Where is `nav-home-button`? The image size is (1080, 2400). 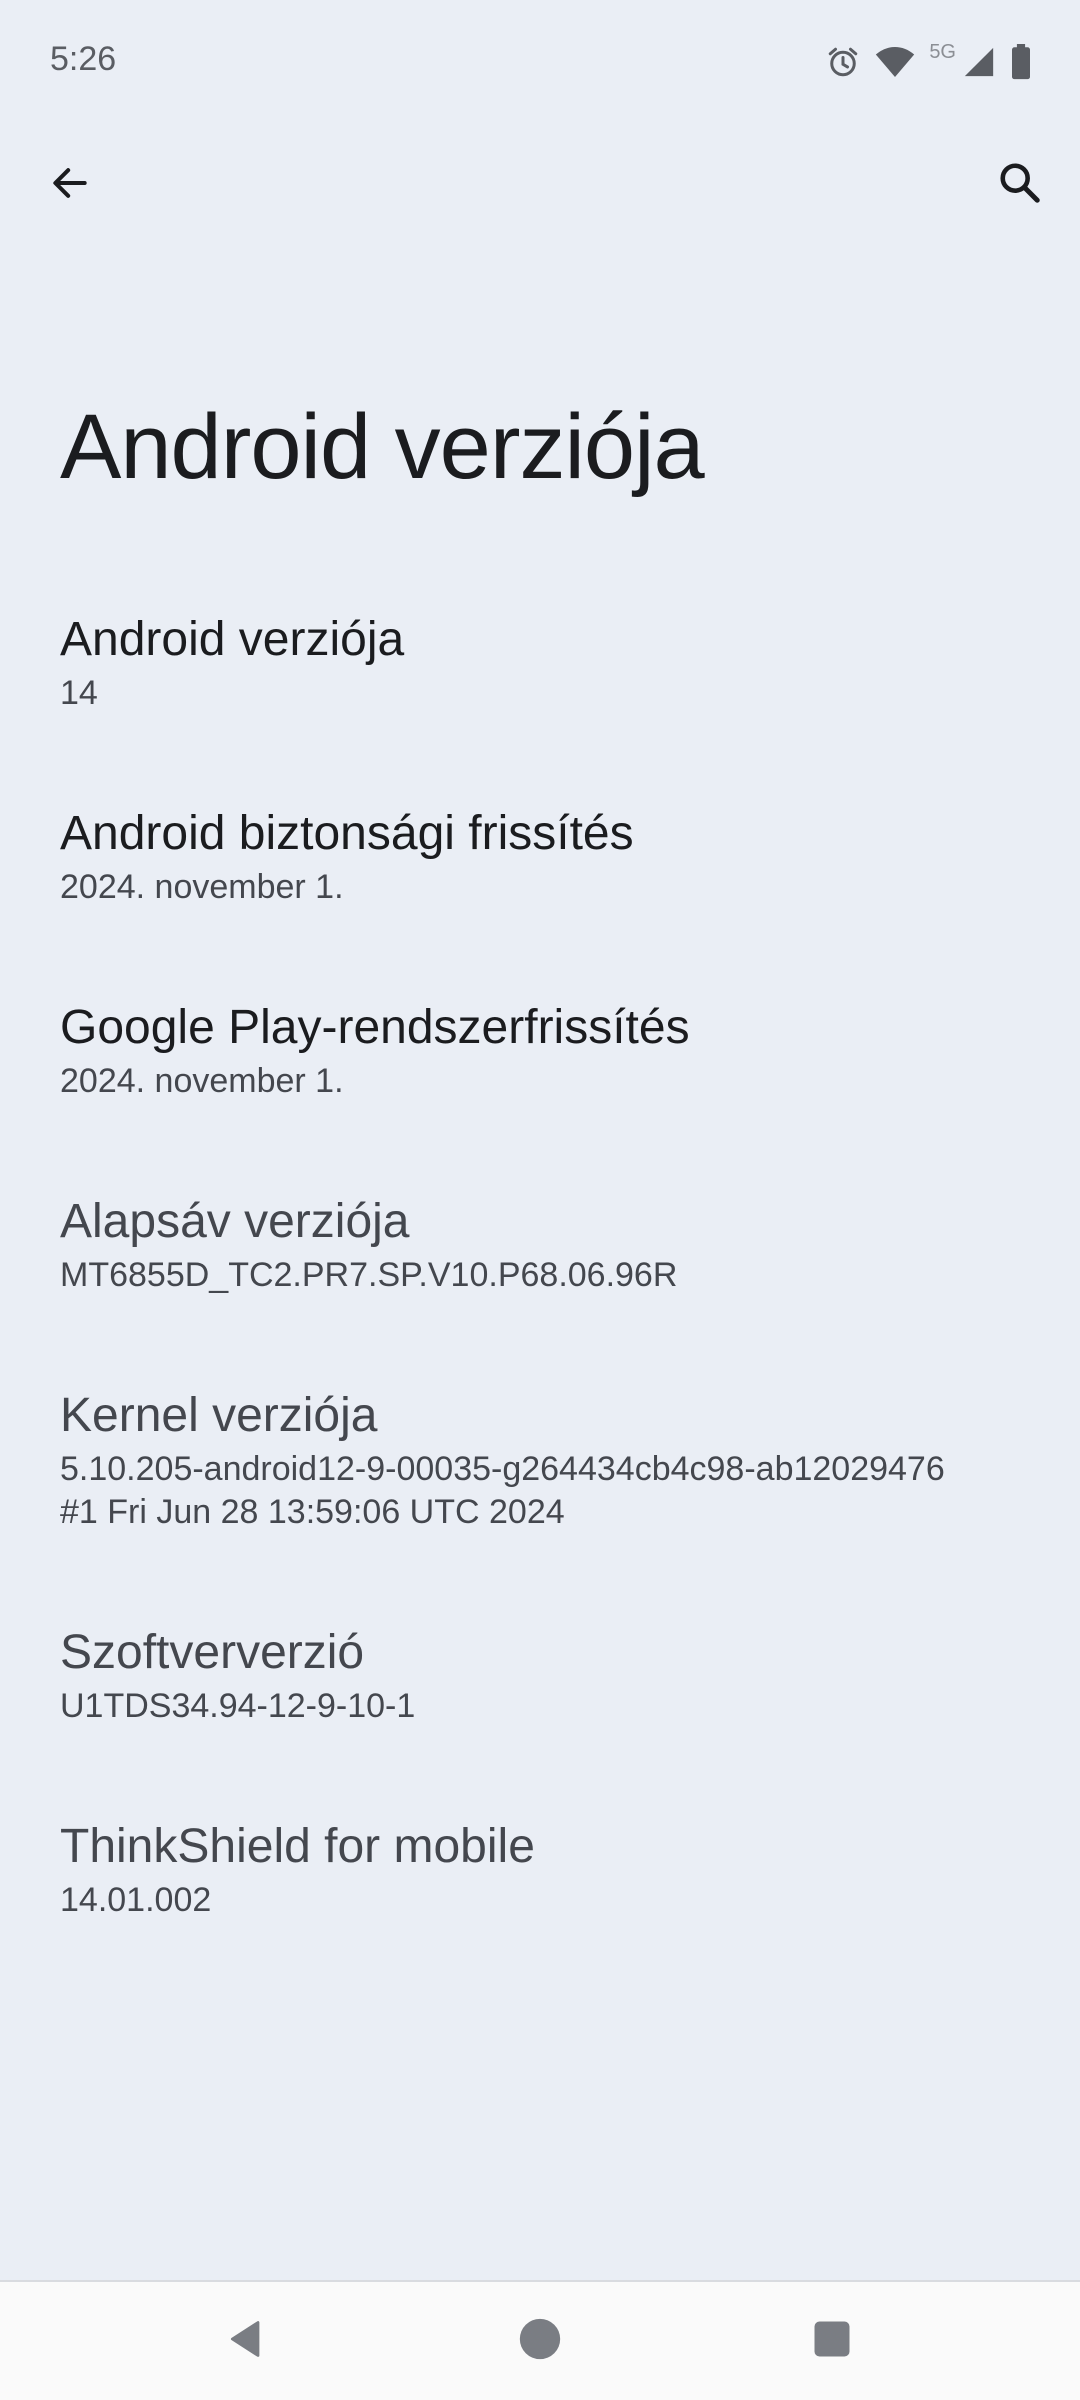
nav-home-button is located at coordinates (540, 2341).